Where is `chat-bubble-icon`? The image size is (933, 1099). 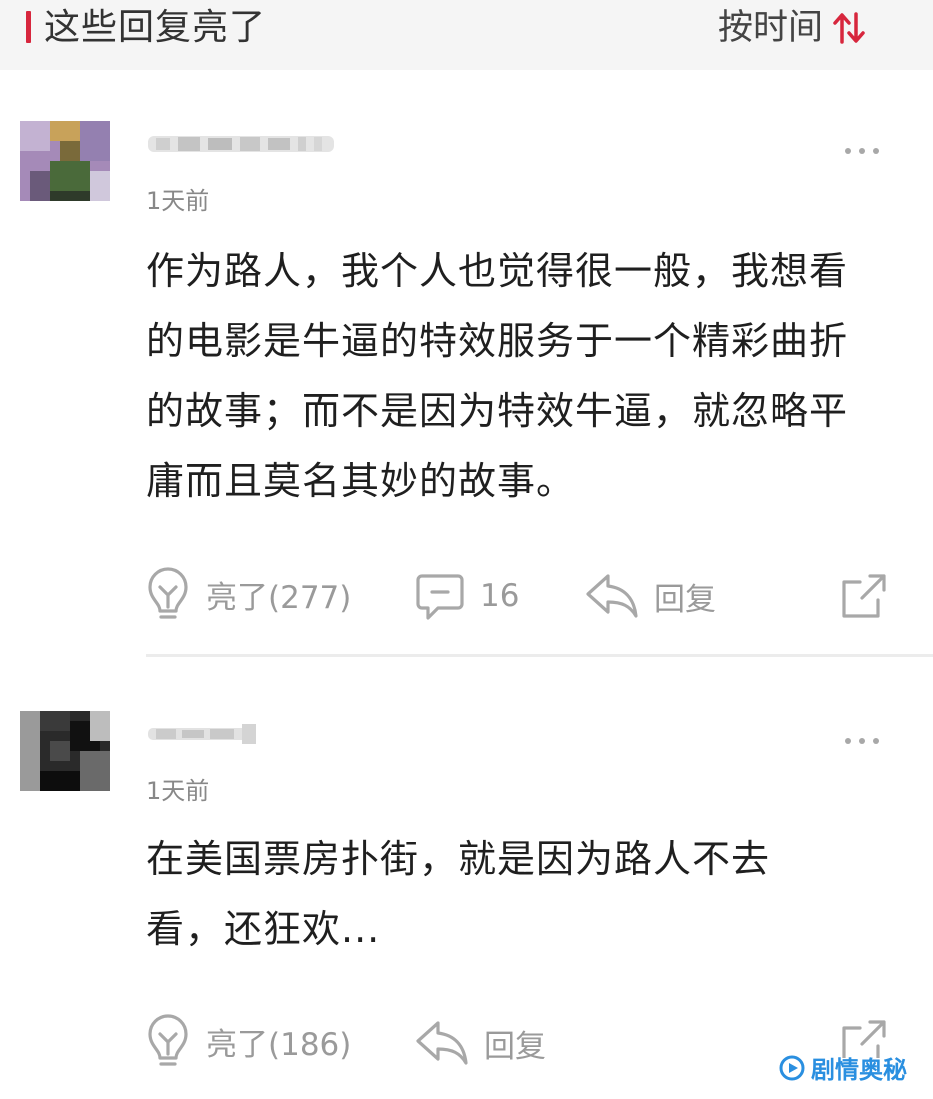
chat-bubble-icon is located at coordinates (440, 597).